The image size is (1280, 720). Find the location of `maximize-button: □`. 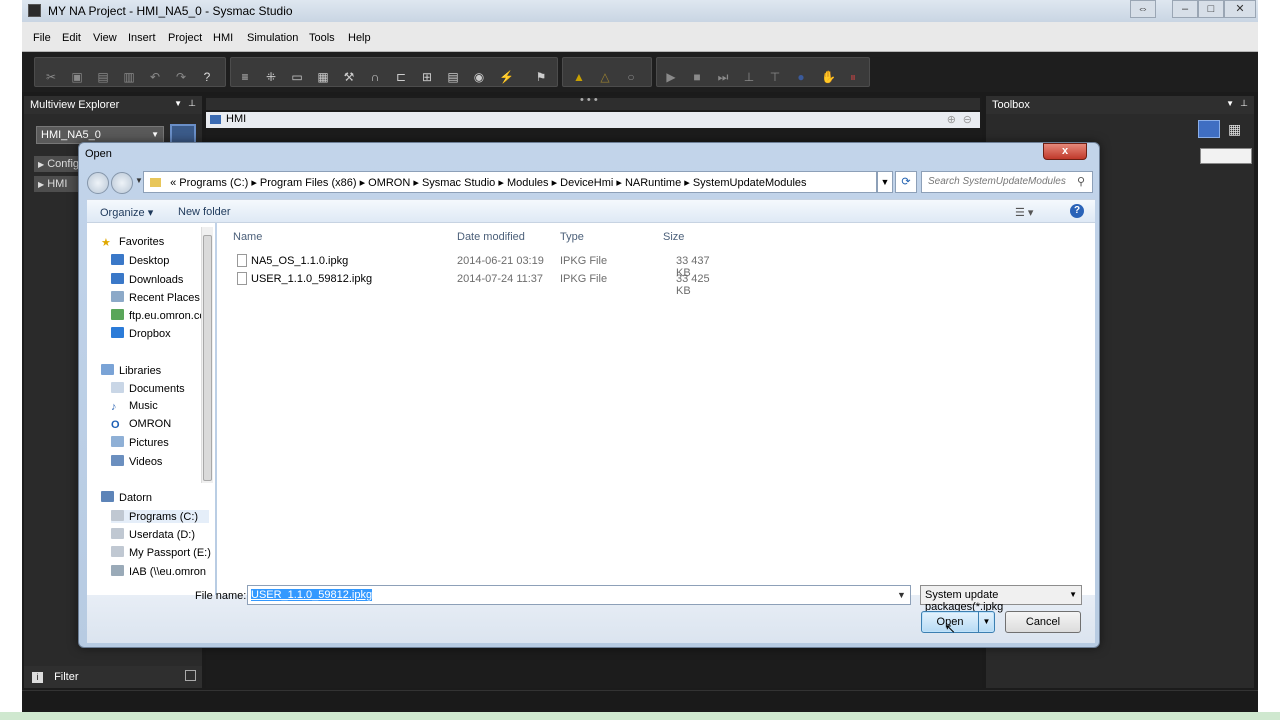

maximize-button: □ is located at coordinates (1211, 9).